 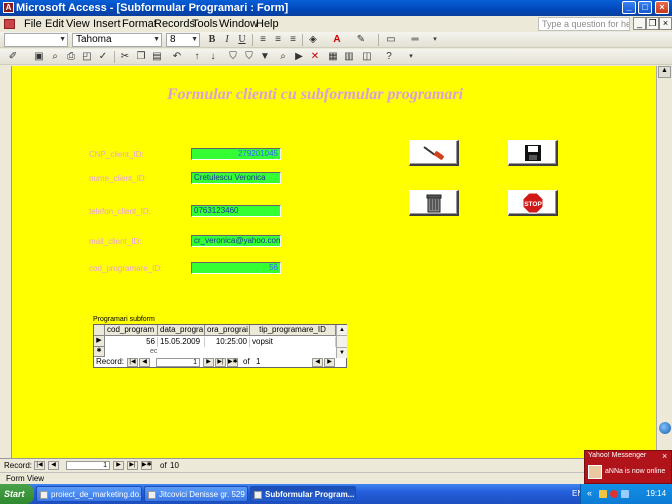 What do you see at coordinates (36, 40) in the screenshot?
I see `object-combo: ▼` at bounding box center [36, 40].